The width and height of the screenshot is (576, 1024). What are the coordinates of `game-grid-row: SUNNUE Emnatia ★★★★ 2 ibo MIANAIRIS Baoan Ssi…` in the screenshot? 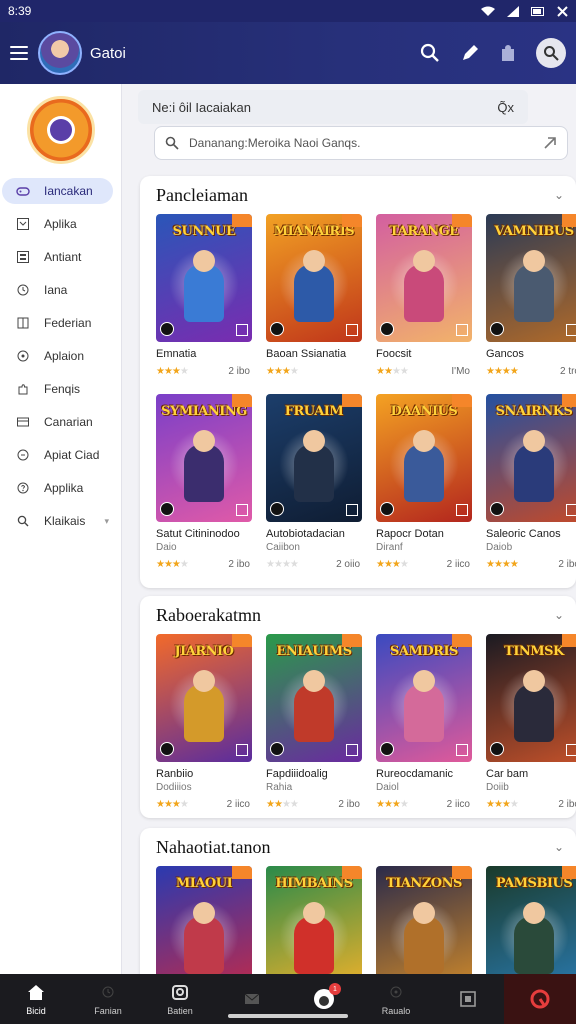 It's located at (358, 304).